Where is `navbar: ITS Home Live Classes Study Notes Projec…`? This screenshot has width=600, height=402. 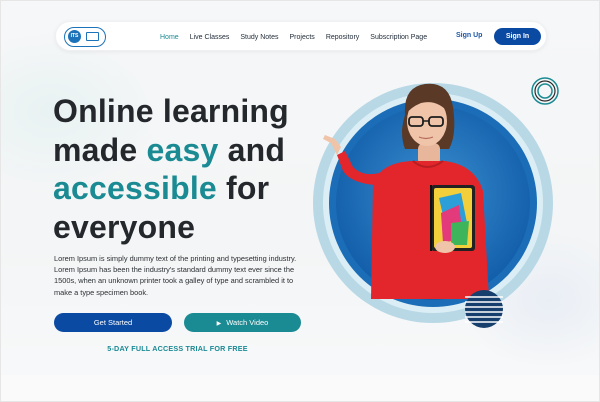 navbar: ITS Home Live Classes Study Notes Projec… is located at coordinates (301, 36).